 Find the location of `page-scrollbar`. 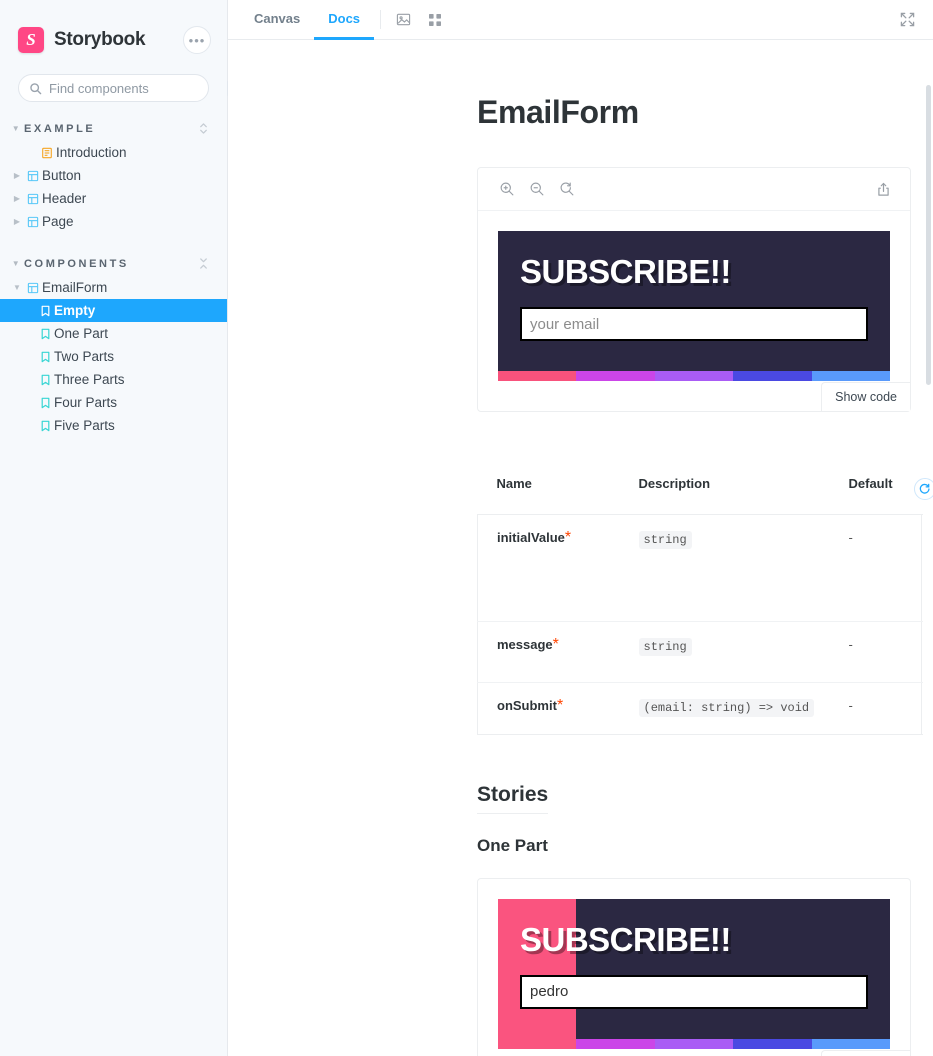

page-scrollbar is located at coordinates (928, 568).